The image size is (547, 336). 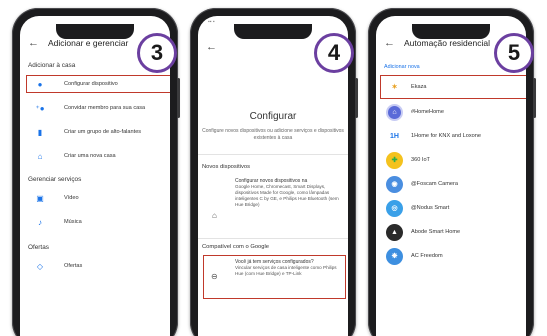 What do you see at coordinates (394, 160) in the screenshot?
I see `360iot-logo-icon: ✚` at bounding box center [394, 160].